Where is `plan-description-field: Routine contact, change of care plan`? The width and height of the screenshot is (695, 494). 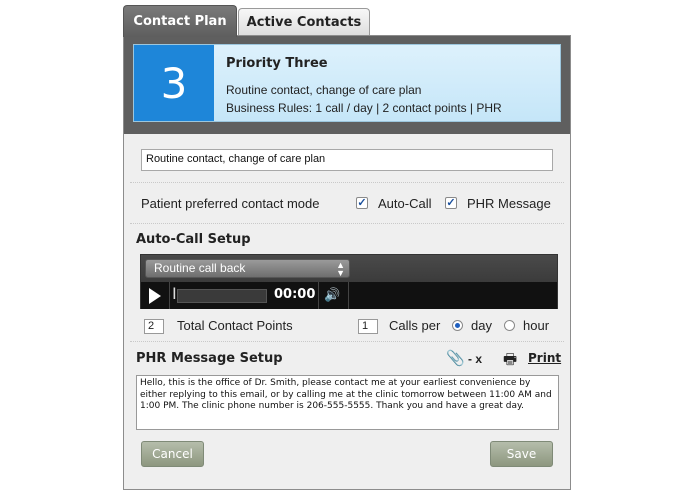
plan-description-field: Routine contact, change of care plan is located at coordinates (347, 160).